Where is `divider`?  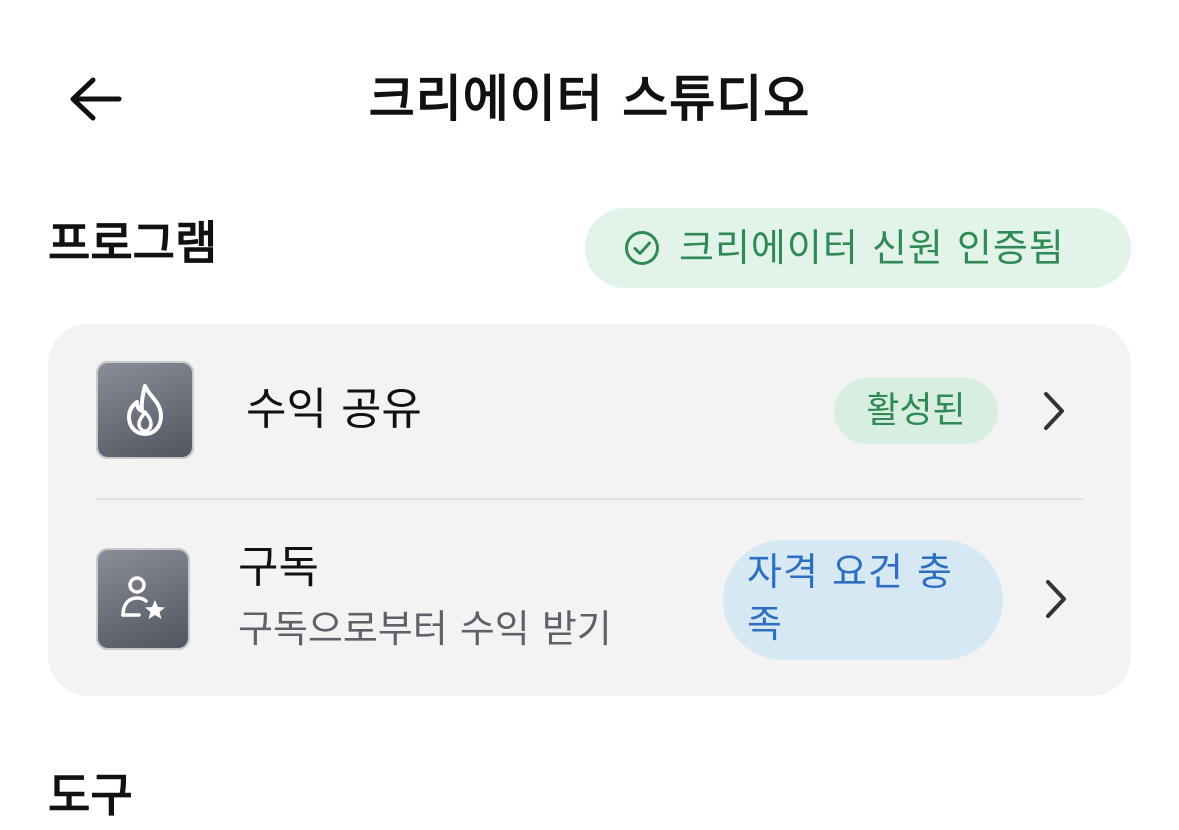 divider is located at coordinates (589, 499).